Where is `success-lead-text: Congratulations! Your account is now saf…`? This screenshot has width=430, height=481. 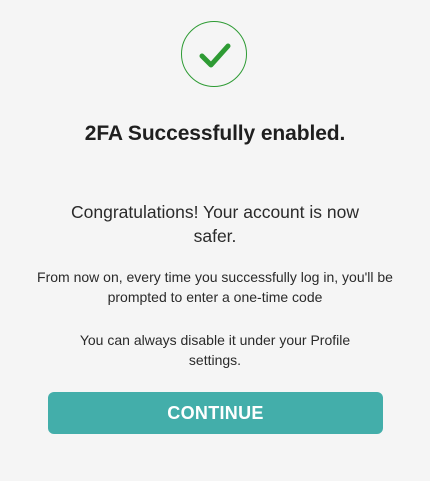 success-lead-text: Congratulations! Your account is now saf… is located at coordinates (215, 224).